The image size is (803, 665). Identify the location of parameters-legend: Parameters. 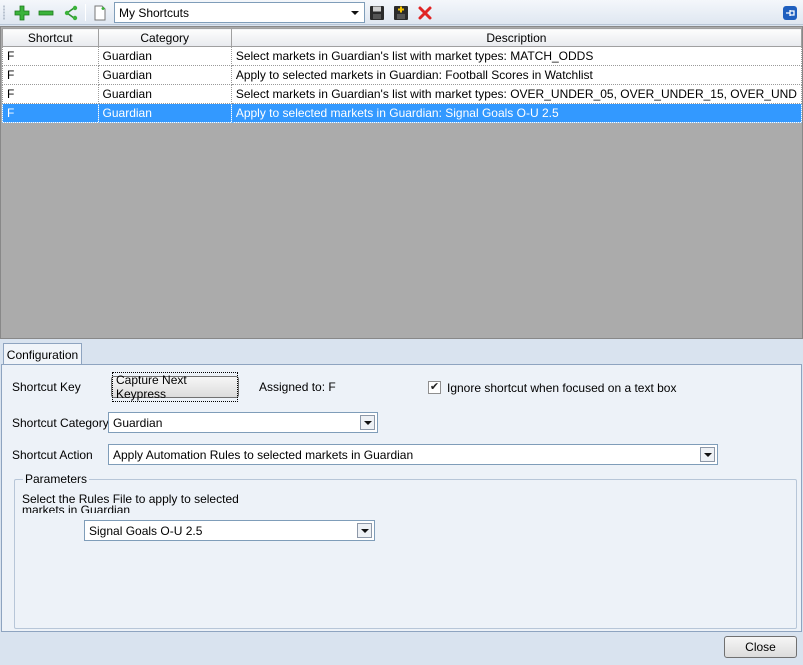
(56, 479).